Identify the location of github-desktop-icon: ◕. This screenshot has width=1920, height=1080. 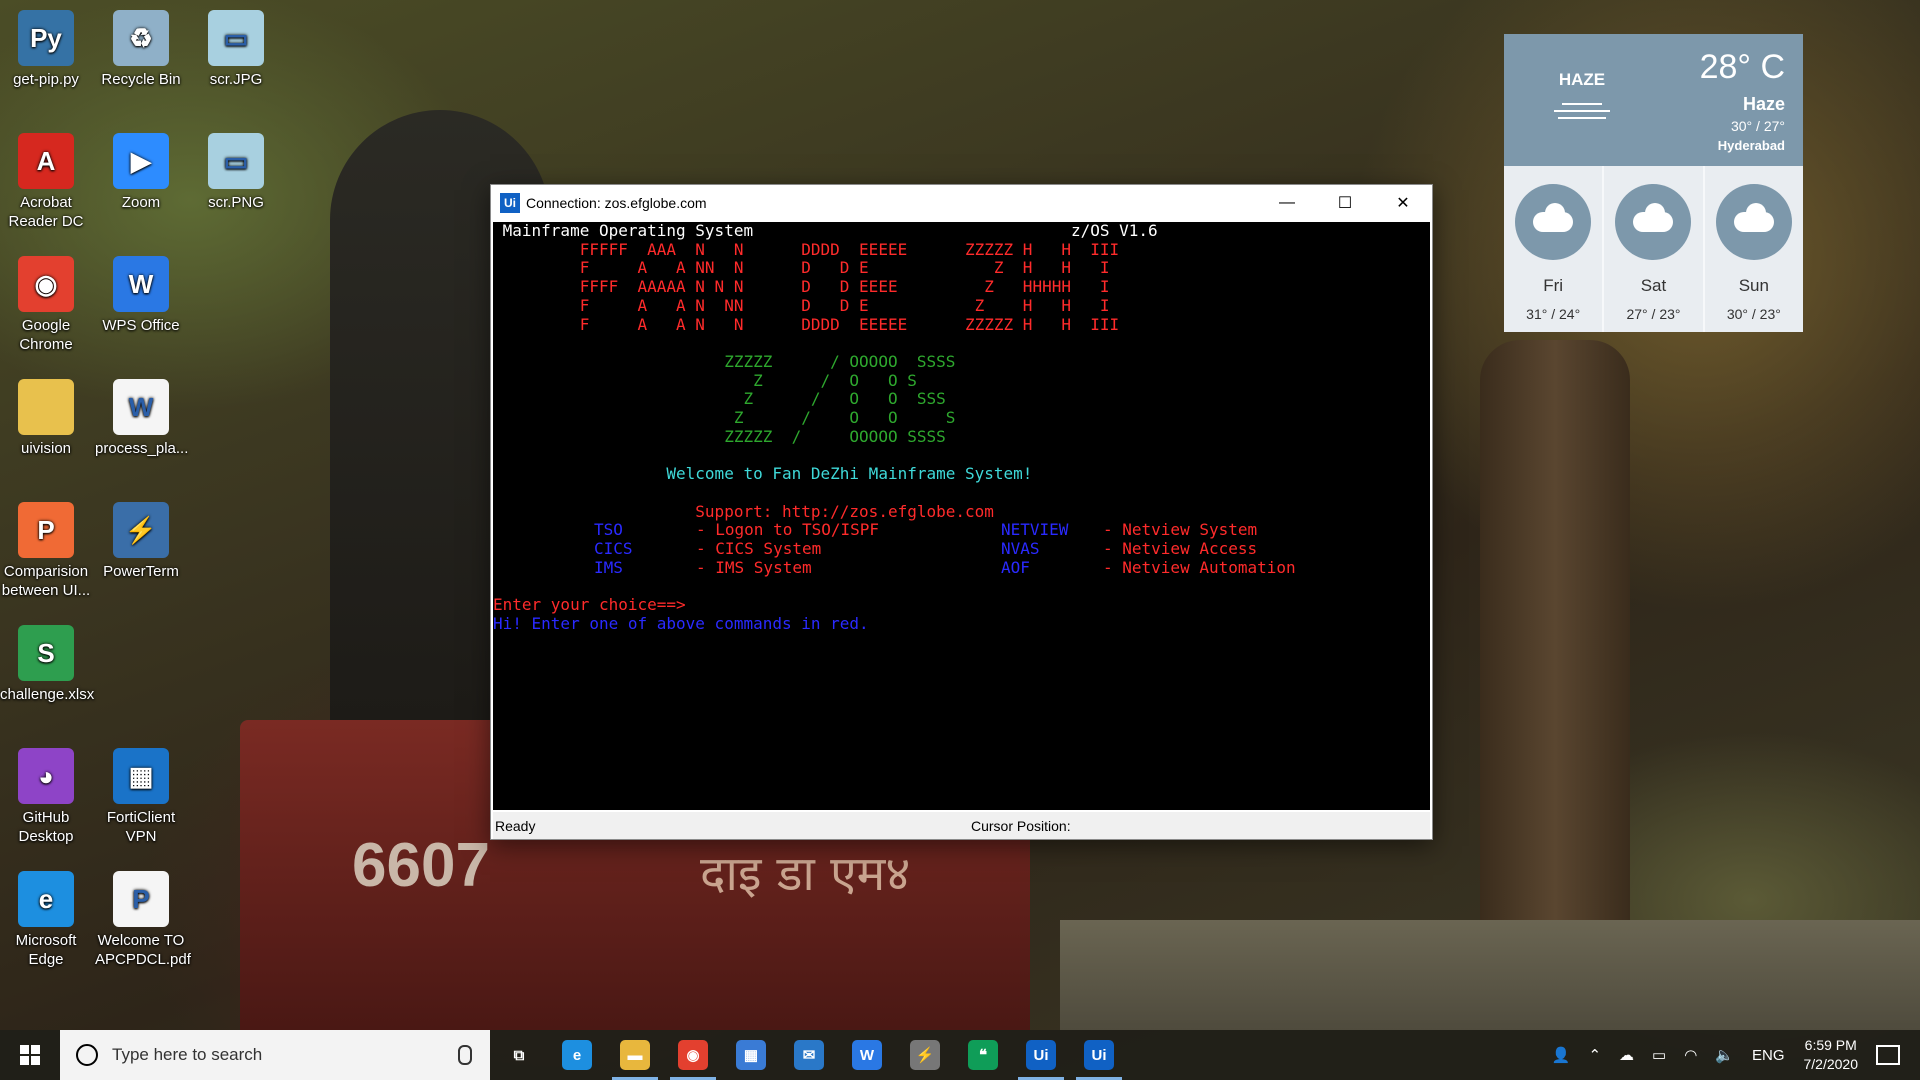
(46, 776).